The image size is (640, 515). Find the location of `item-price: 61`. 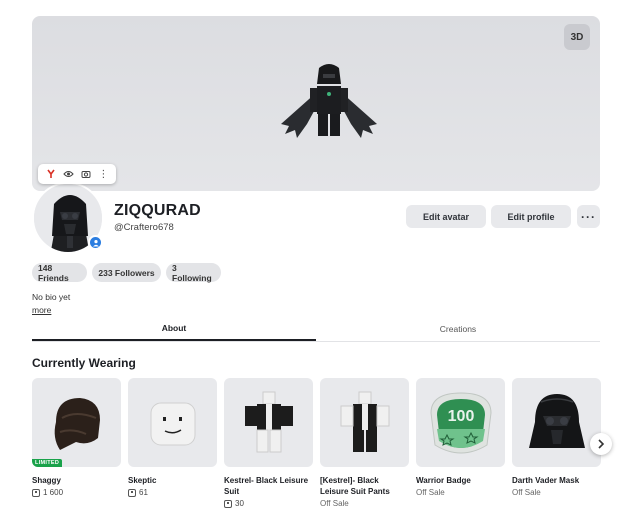

item-price: 61 is located at coordinates (172, 492).